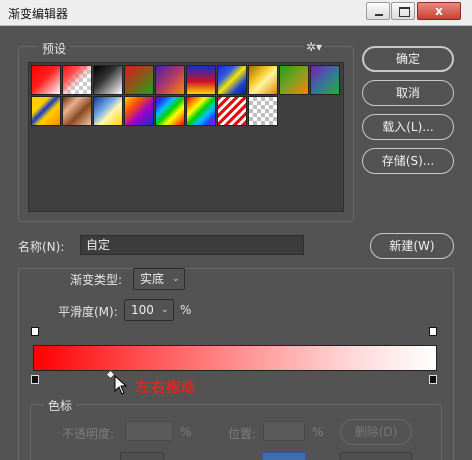 This screenshot has height=460, width=472. I want to click on color-swatch, so click(142, 456).